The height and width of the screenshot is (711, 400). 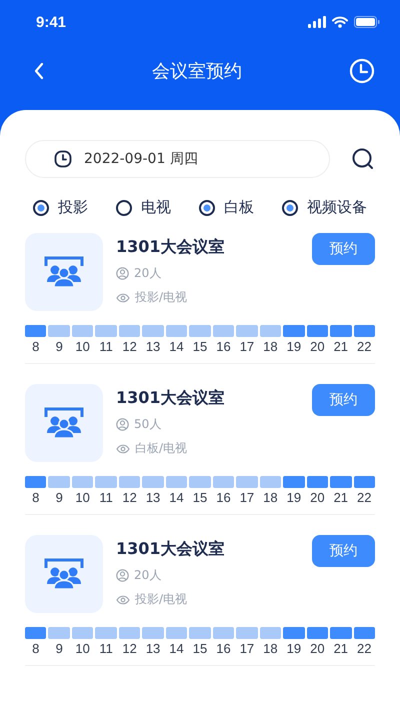 What do you see at coordinates (367, 22) in the screenshot?
I see `battery-icon` at bounding box center [367, 22].